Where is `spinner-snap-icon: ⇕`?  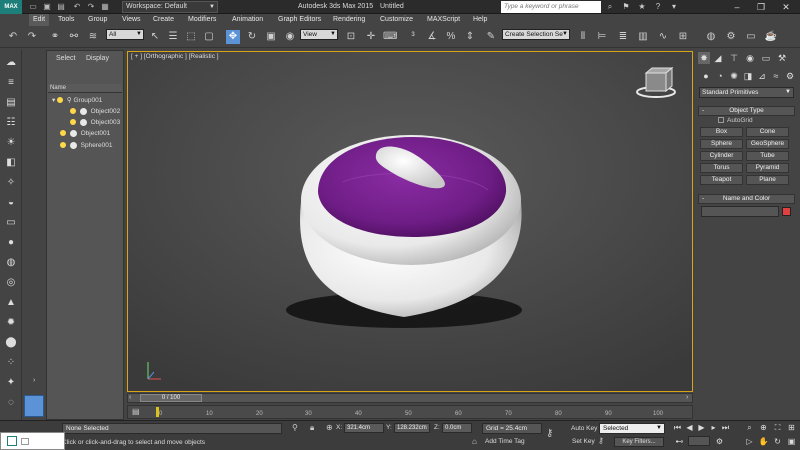 spinner-snap-icon: ⇕ is located at coordinates (470, 37).